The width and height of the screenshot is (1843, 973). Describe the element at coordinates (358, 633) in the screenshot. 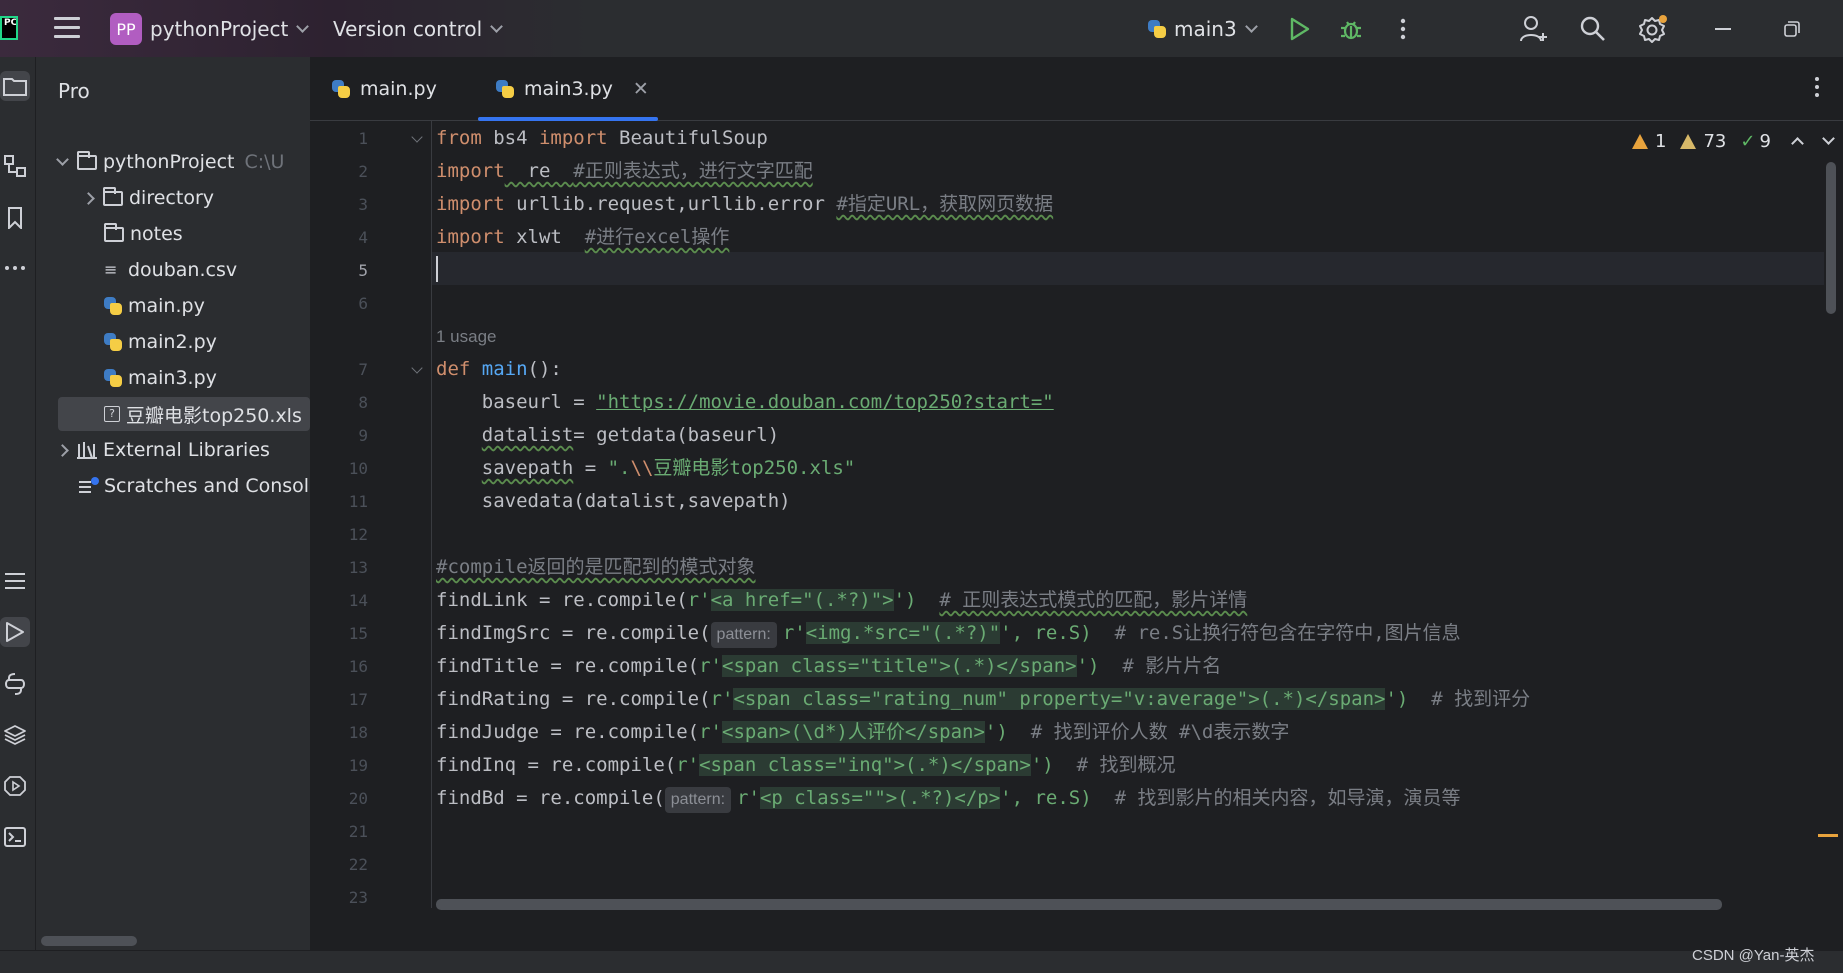

I see `line-number: 15` at that location.